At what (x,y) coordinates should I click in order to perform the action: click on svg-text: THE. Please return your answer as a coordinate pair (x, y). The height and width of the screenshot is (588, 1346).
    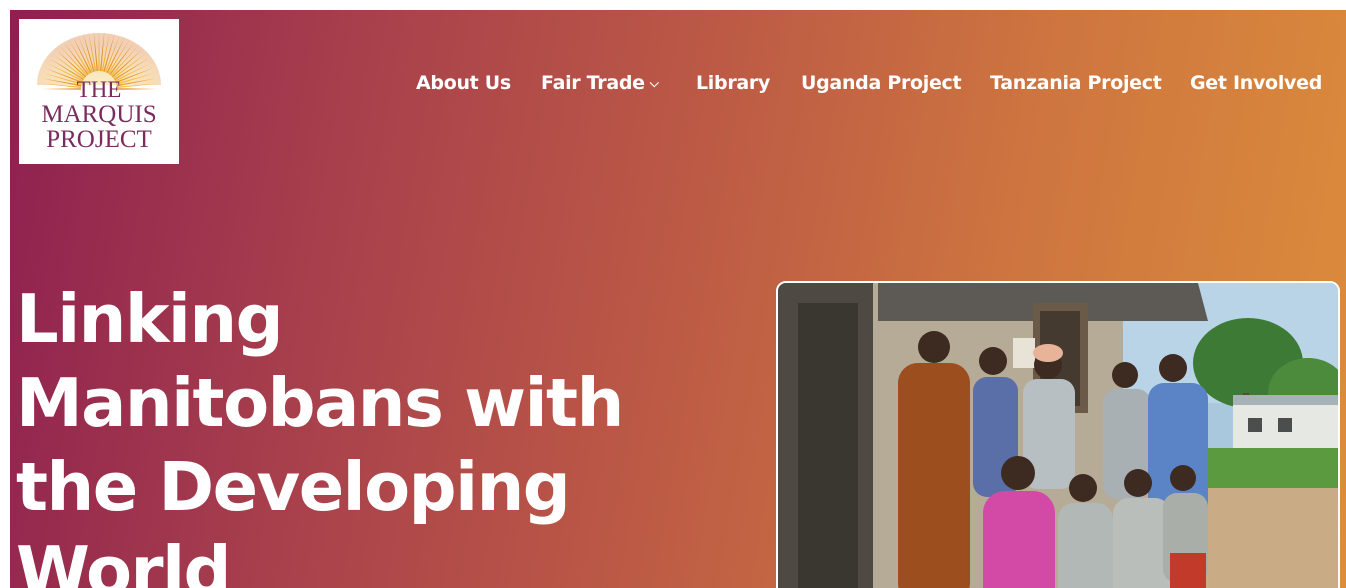
    Looking at the image, I should click on (99, 89).